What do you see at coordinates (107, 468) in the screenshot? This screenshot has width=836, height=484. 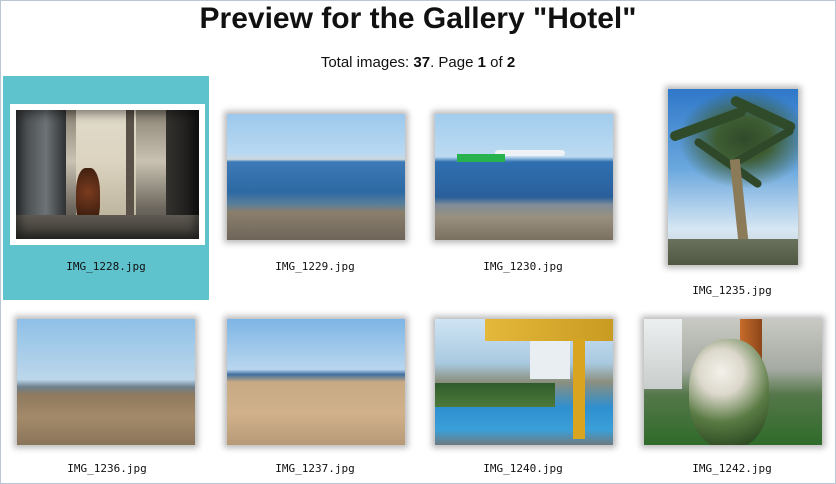 I see `thumbnail-caption: IMG_1236.jpg` at bounding box center [107, 468].